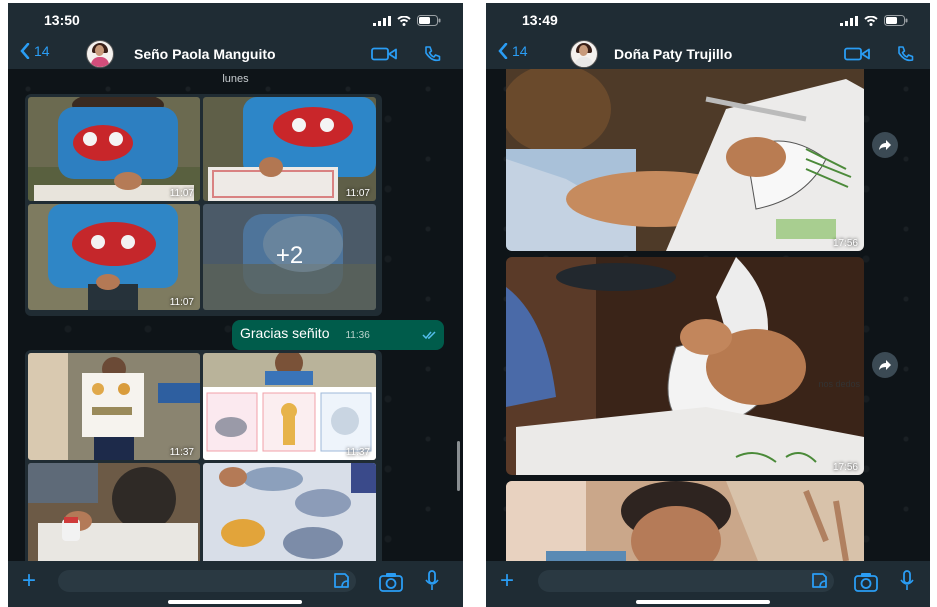  I want to click on chat-photo: 17:56, so click(685, 160).